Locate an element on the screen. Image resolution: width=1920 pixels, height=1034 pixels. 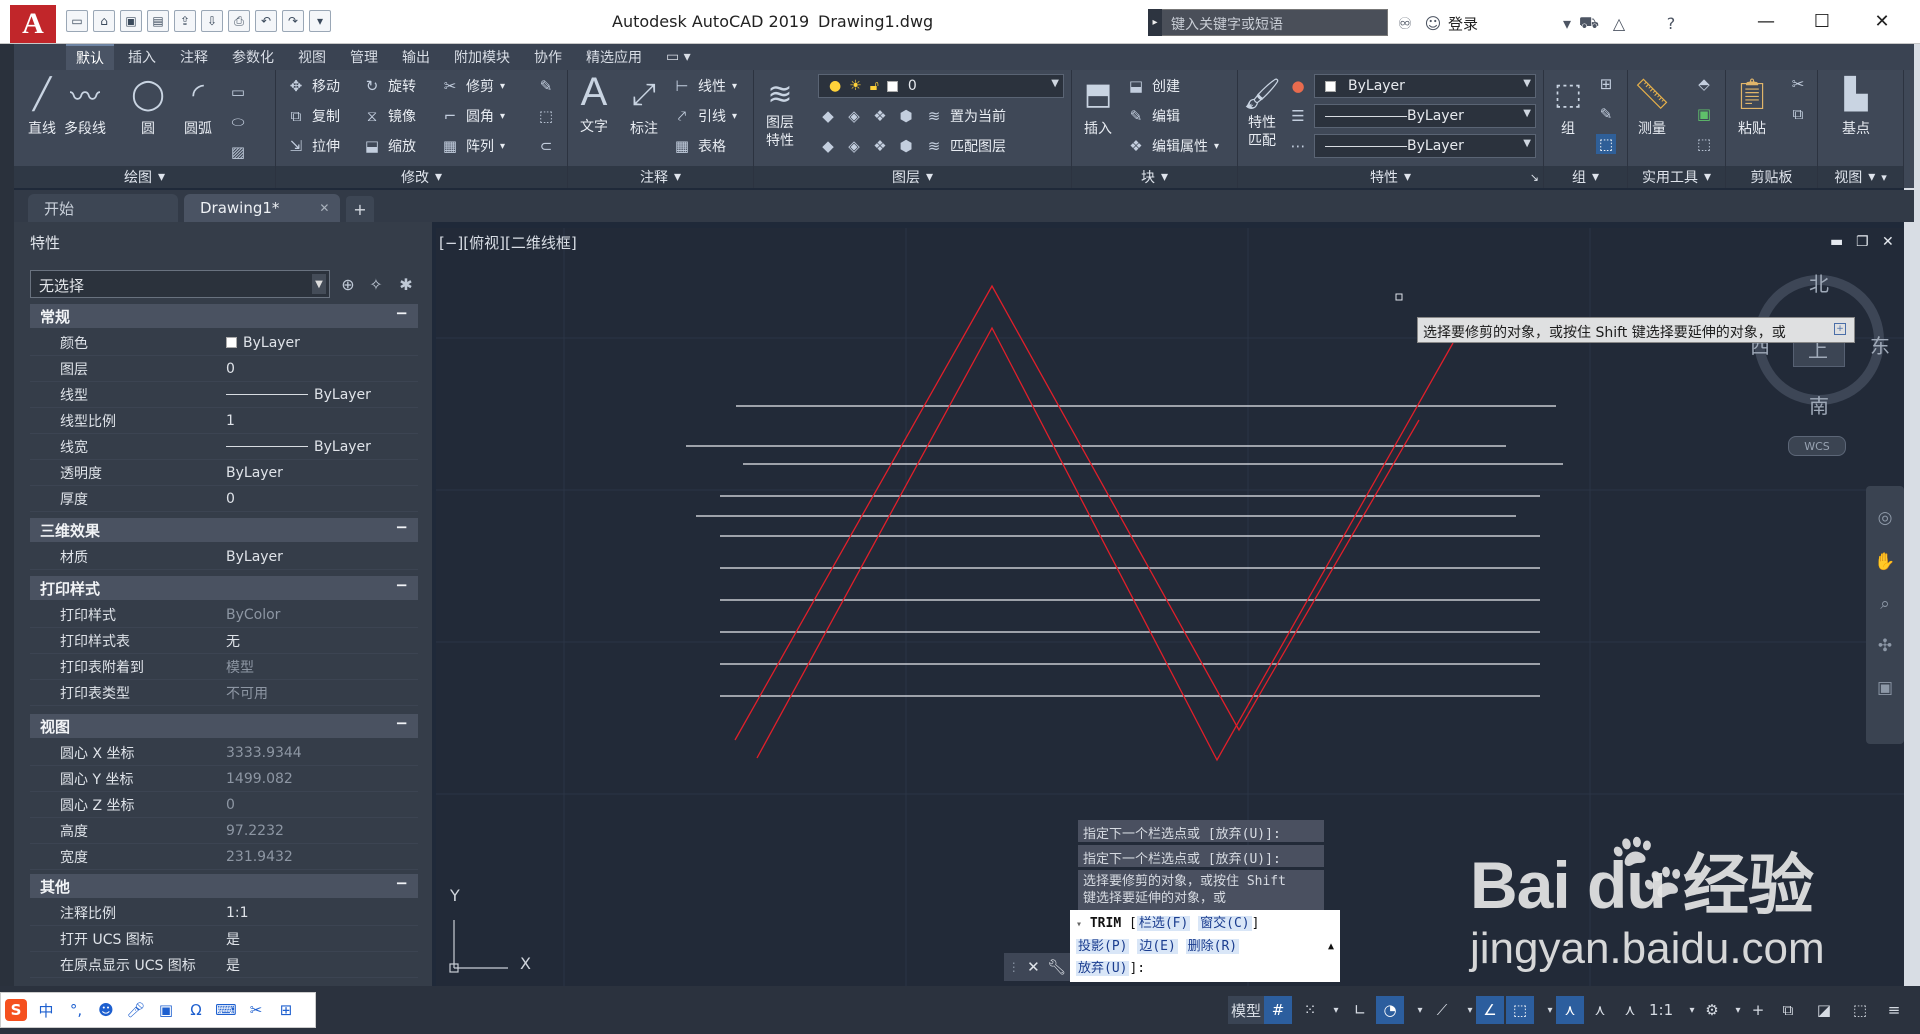
group-button: ⬚ 组 is located at coordinates (1568, 106).